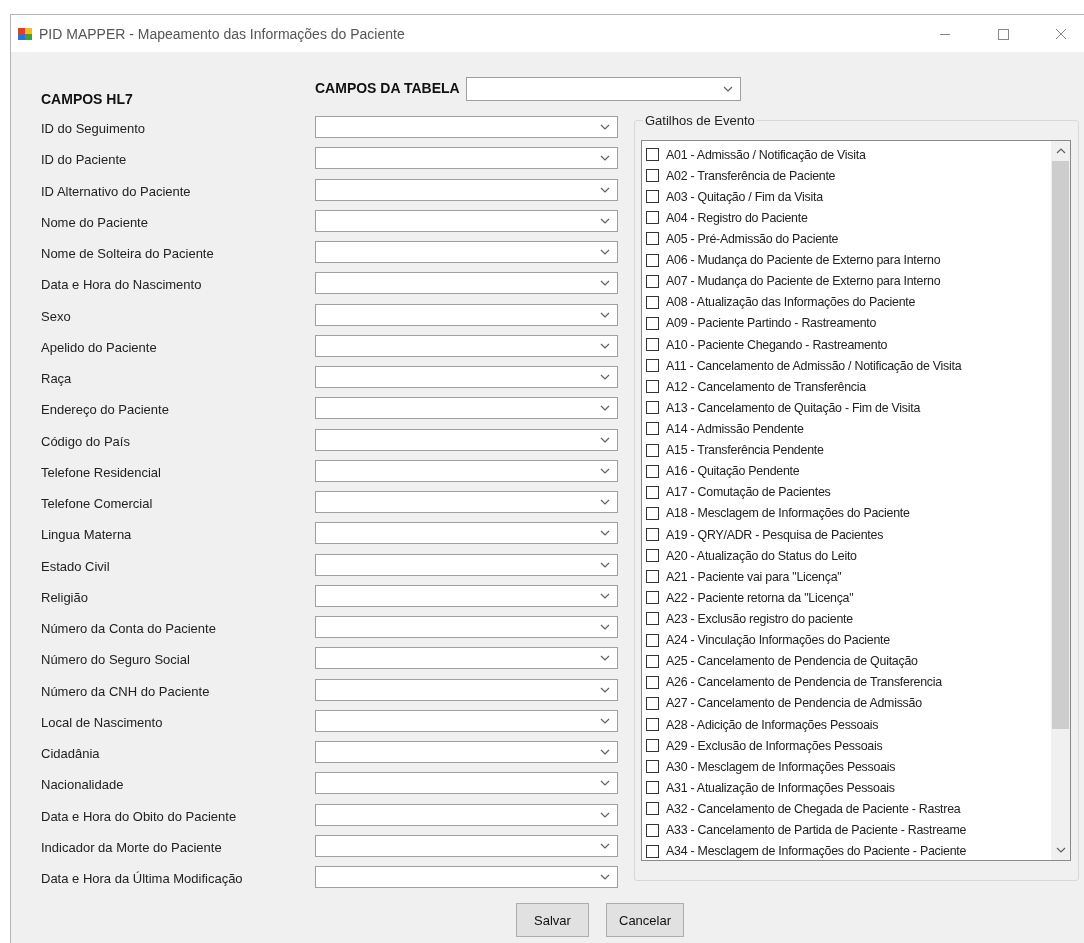  Describe the element at coordinates (1060, 850) in the screenshot. I see `scroll-down-icon` at that location.